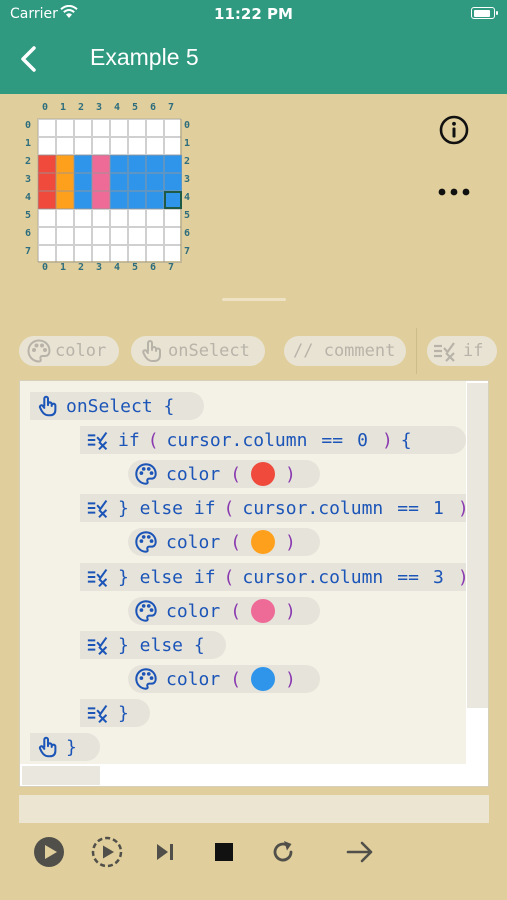 The height and width of the screenshot is (900, 507). I want to click on if-close-block: }, so click(115, 713).